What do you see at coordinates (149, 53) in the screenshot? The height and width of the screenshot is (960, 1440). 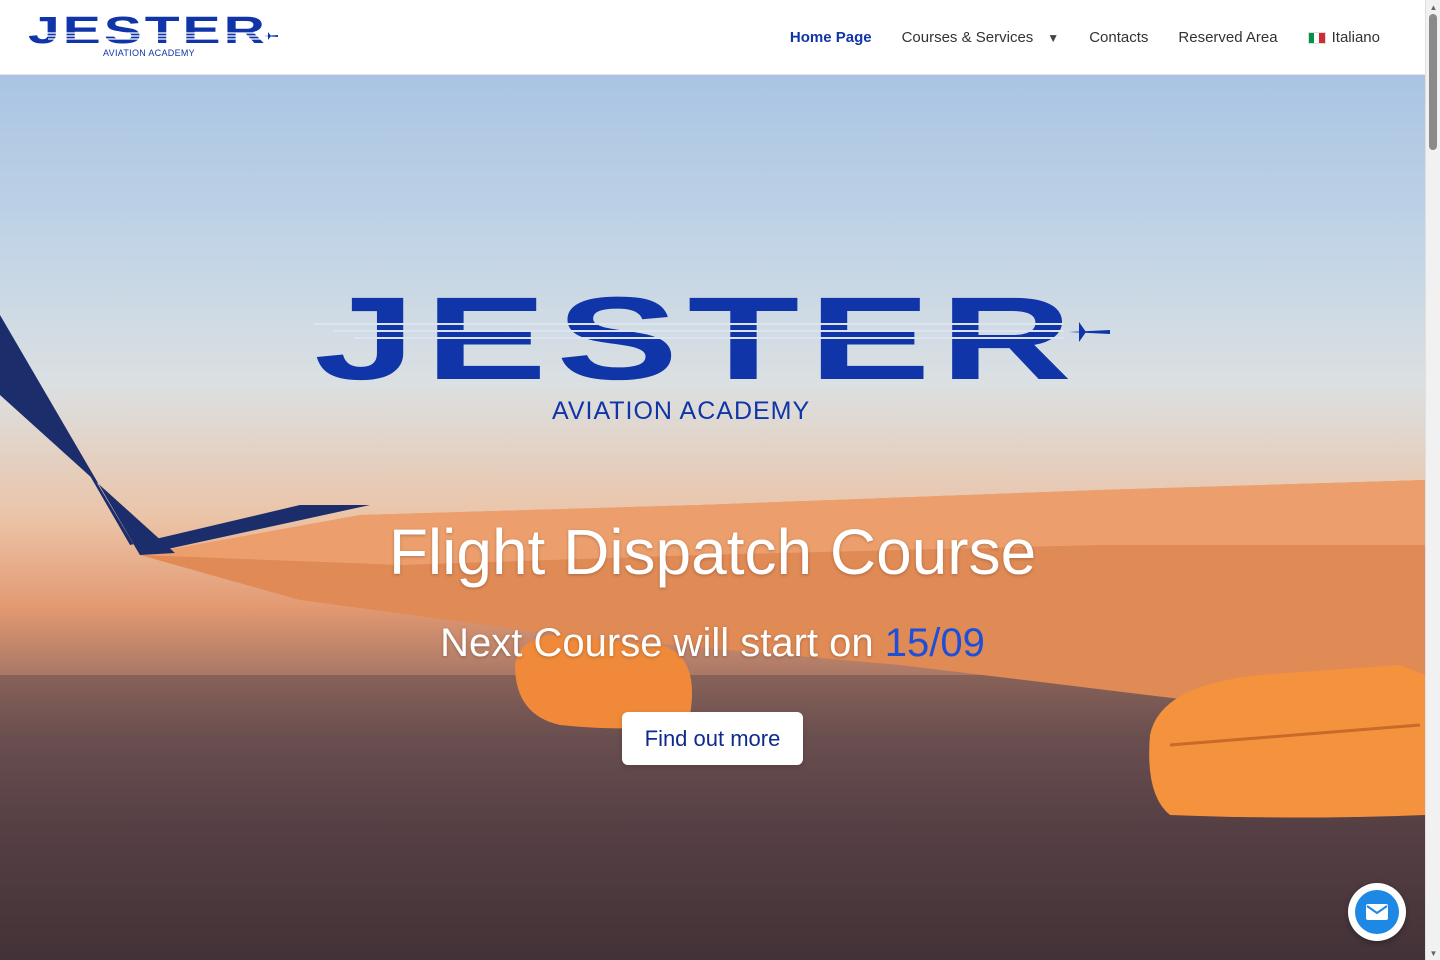 I see `logo-subtitle: AVIATION ACADEMY` at bounding box center [149, 53].